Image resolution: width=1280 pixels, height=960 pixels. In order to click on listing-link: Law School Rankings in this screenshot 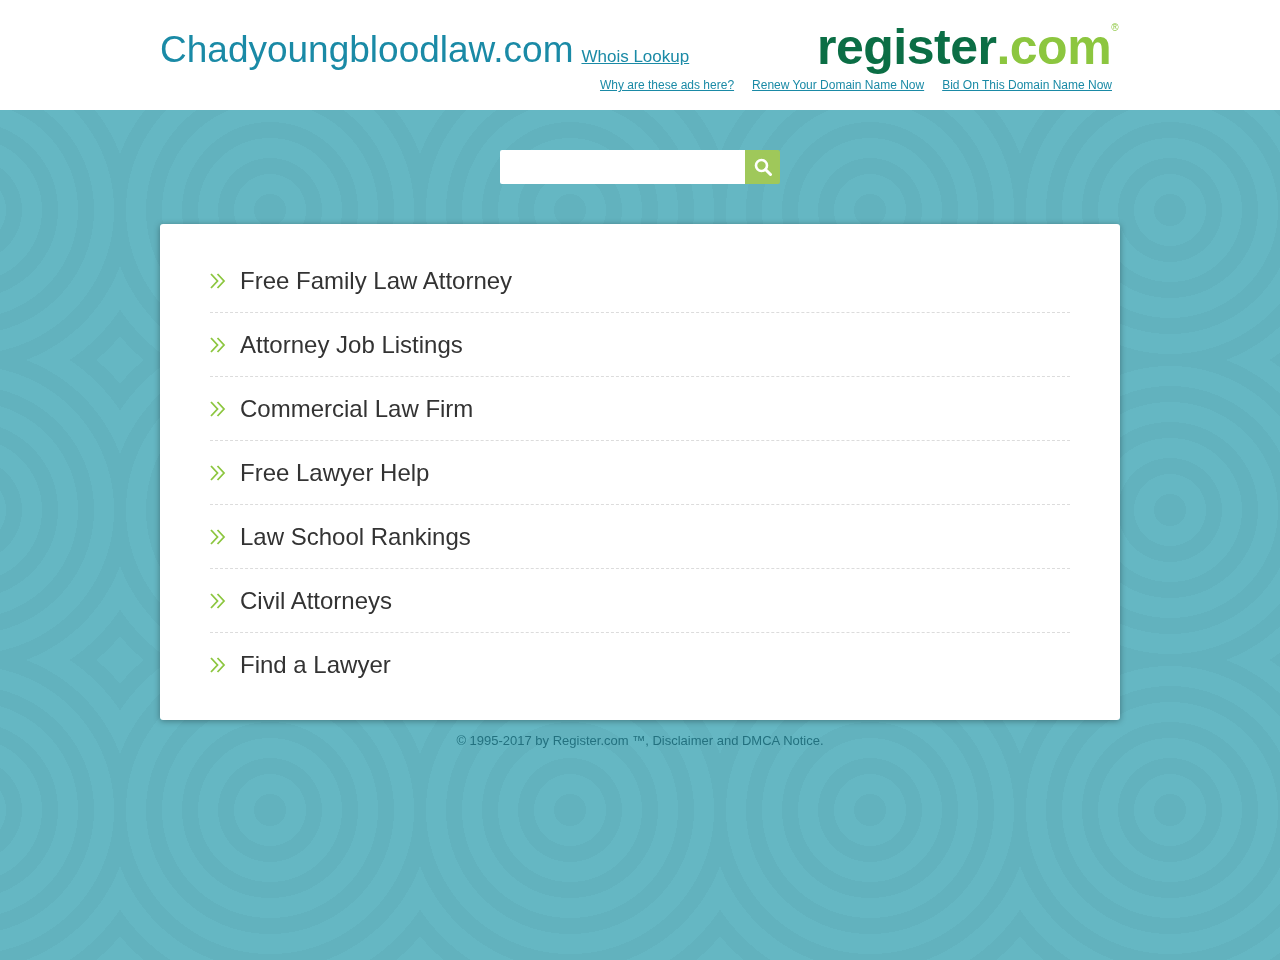, I will do `click(640, 537)`.